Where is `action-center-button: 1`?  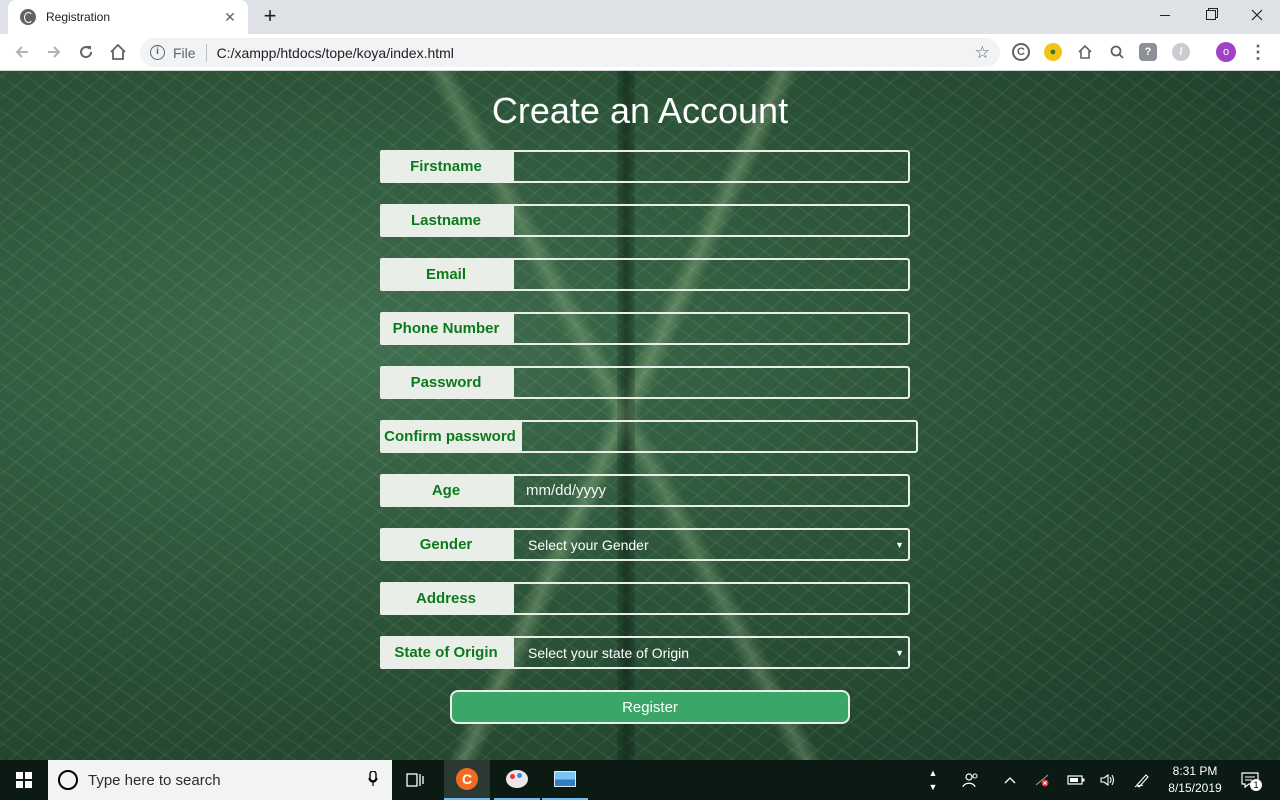
action-center-button: 1 is located at coordinates (1251, 780).